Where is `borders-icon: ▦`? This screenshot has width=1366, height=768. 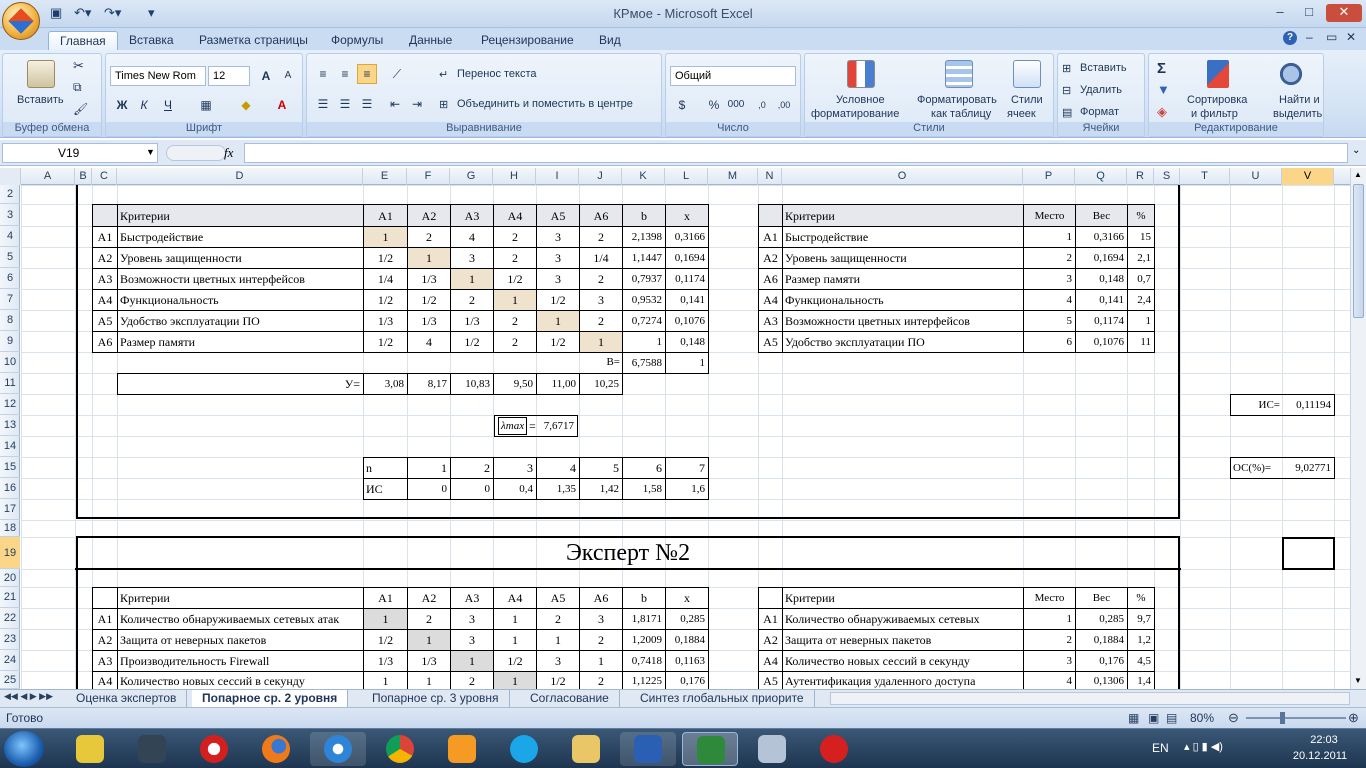
borders-icon: ▦ is located at coordinates (206, 105).